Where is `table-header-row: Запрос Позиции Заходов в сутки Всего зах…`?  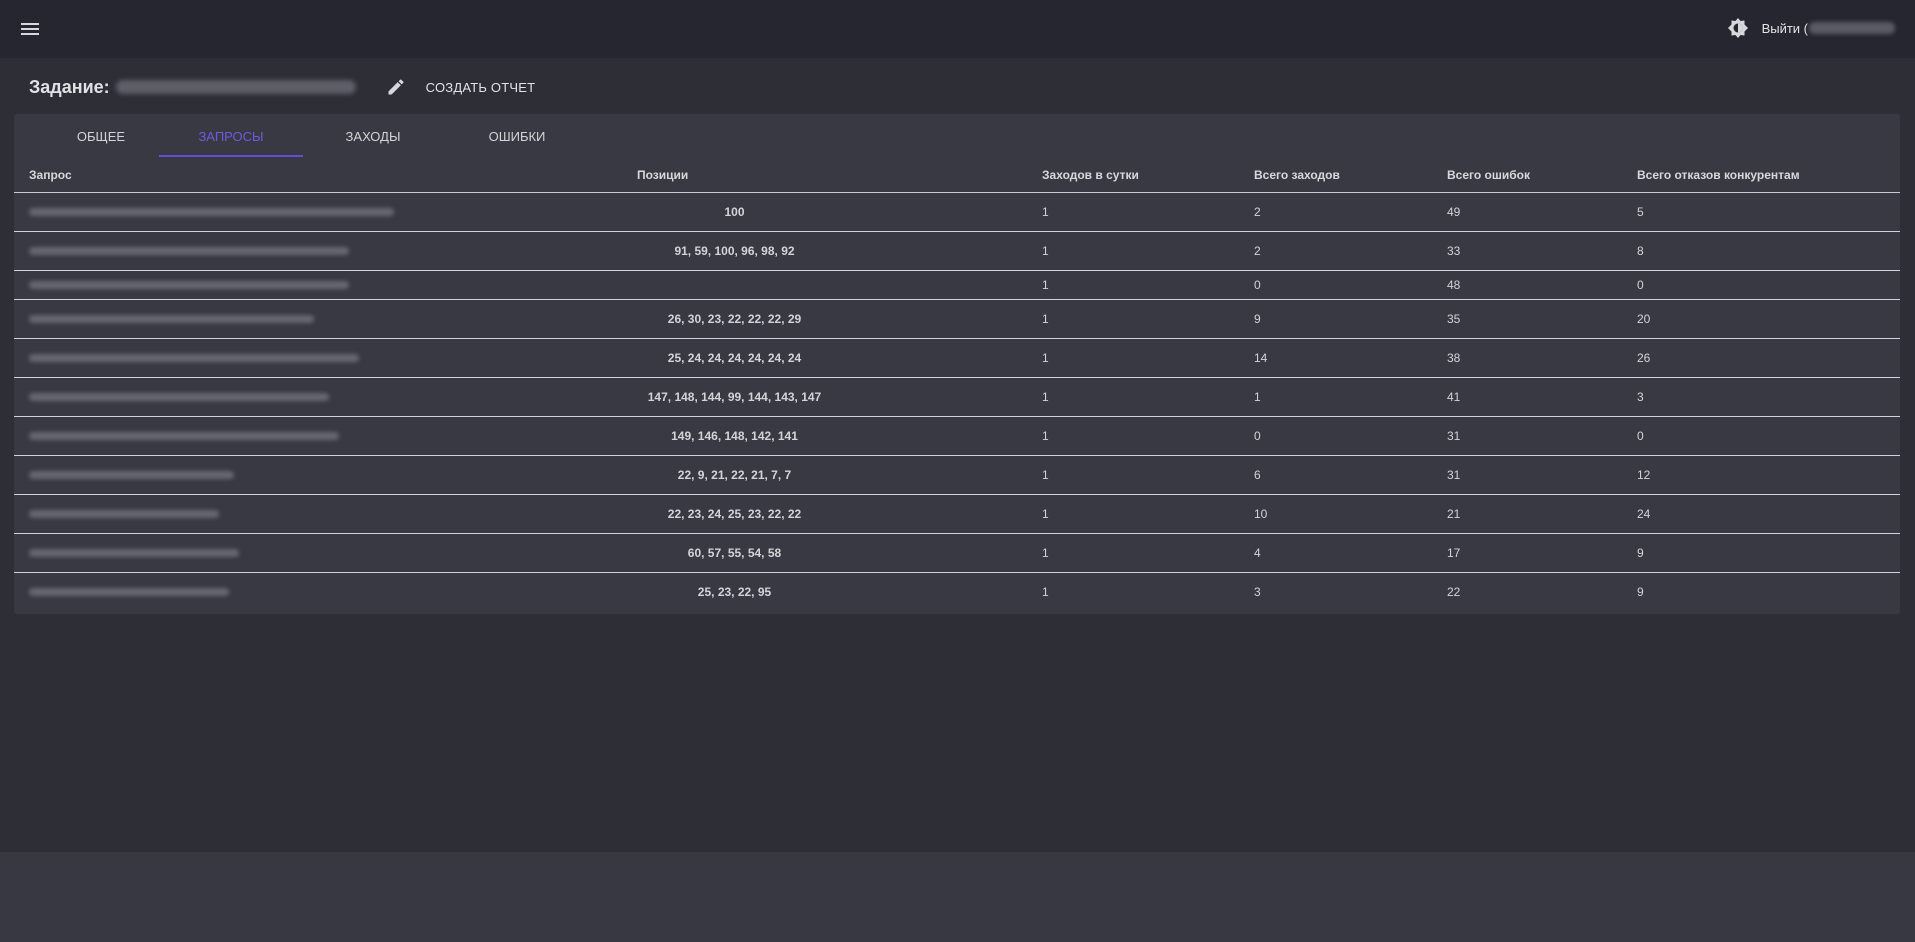 table-header-row: Запрос Позиции Заходов в сутки Всего зах… is located at coordinates (957, 175).